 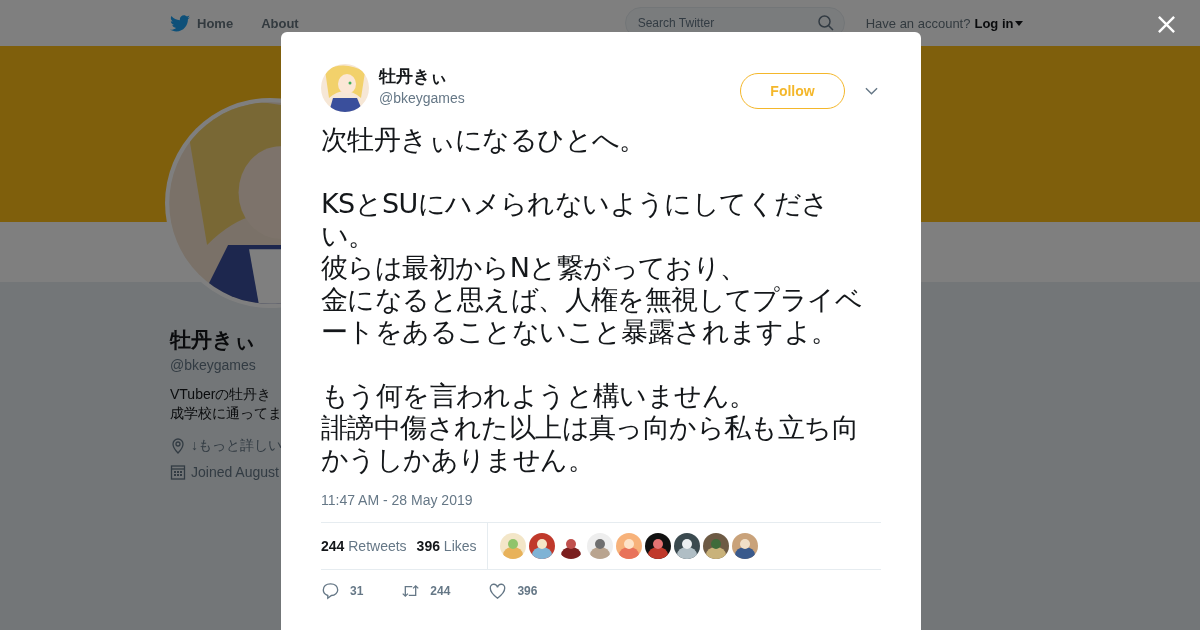 I want to click on author-handle: @bkeygames, so click(x=422, y=97).